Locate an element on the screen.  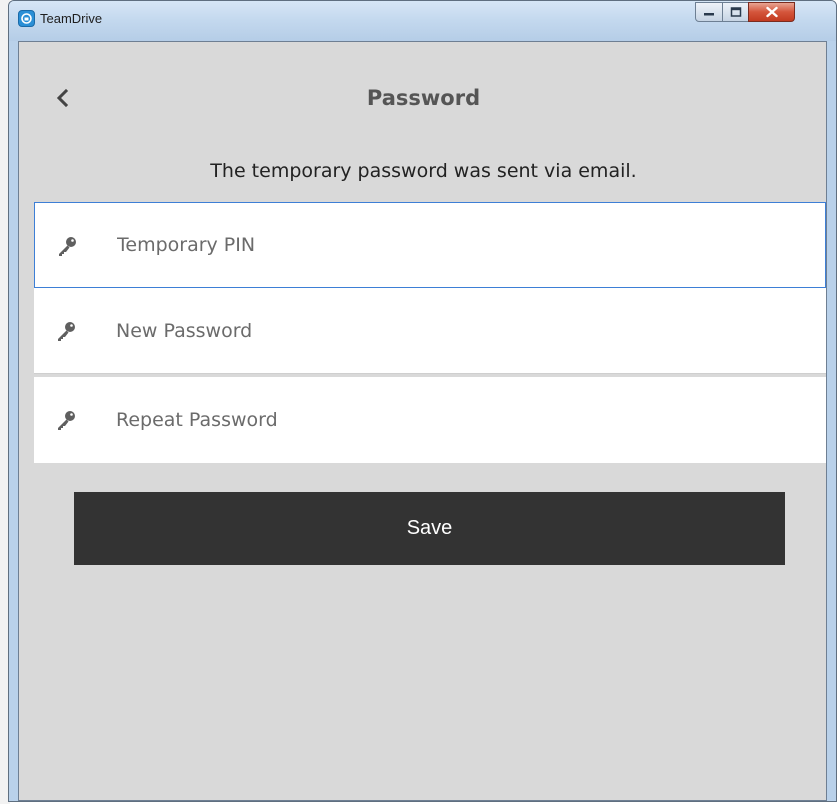
maximize-button is located at coordinates (735, 12).